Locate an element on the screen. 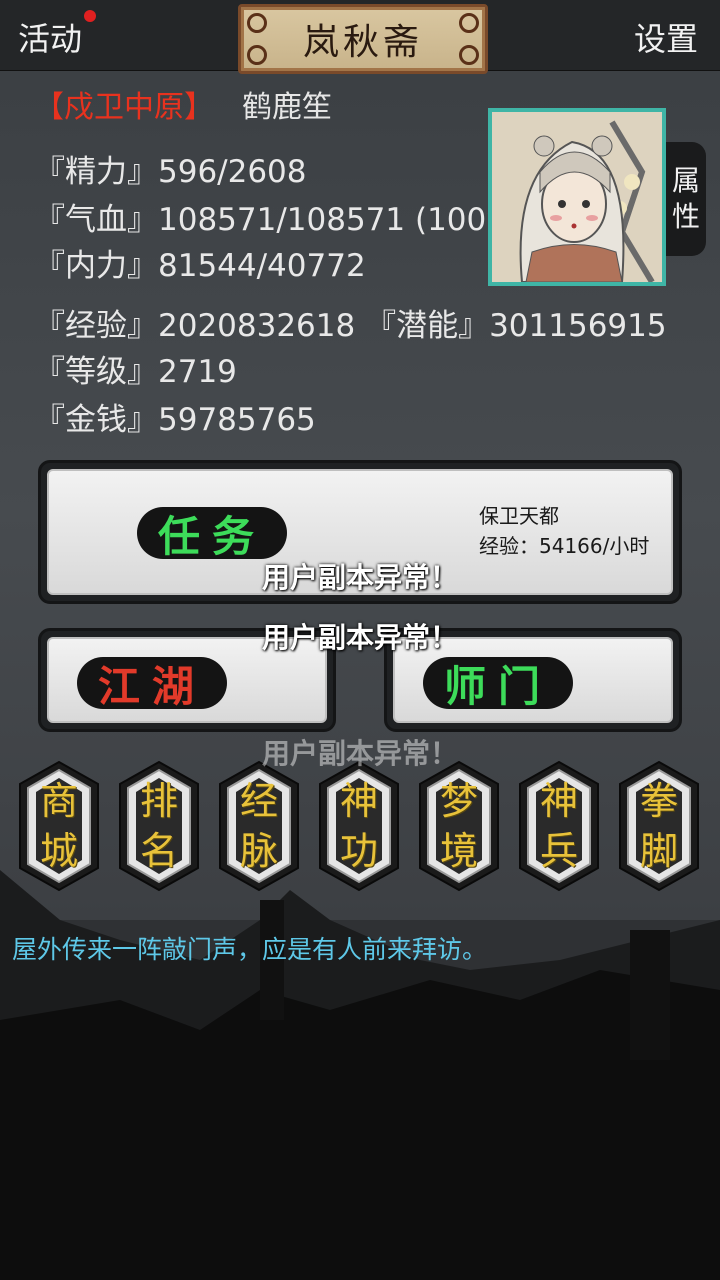  attributes-tab-char1: 属 is located at coordinates (685, 180).